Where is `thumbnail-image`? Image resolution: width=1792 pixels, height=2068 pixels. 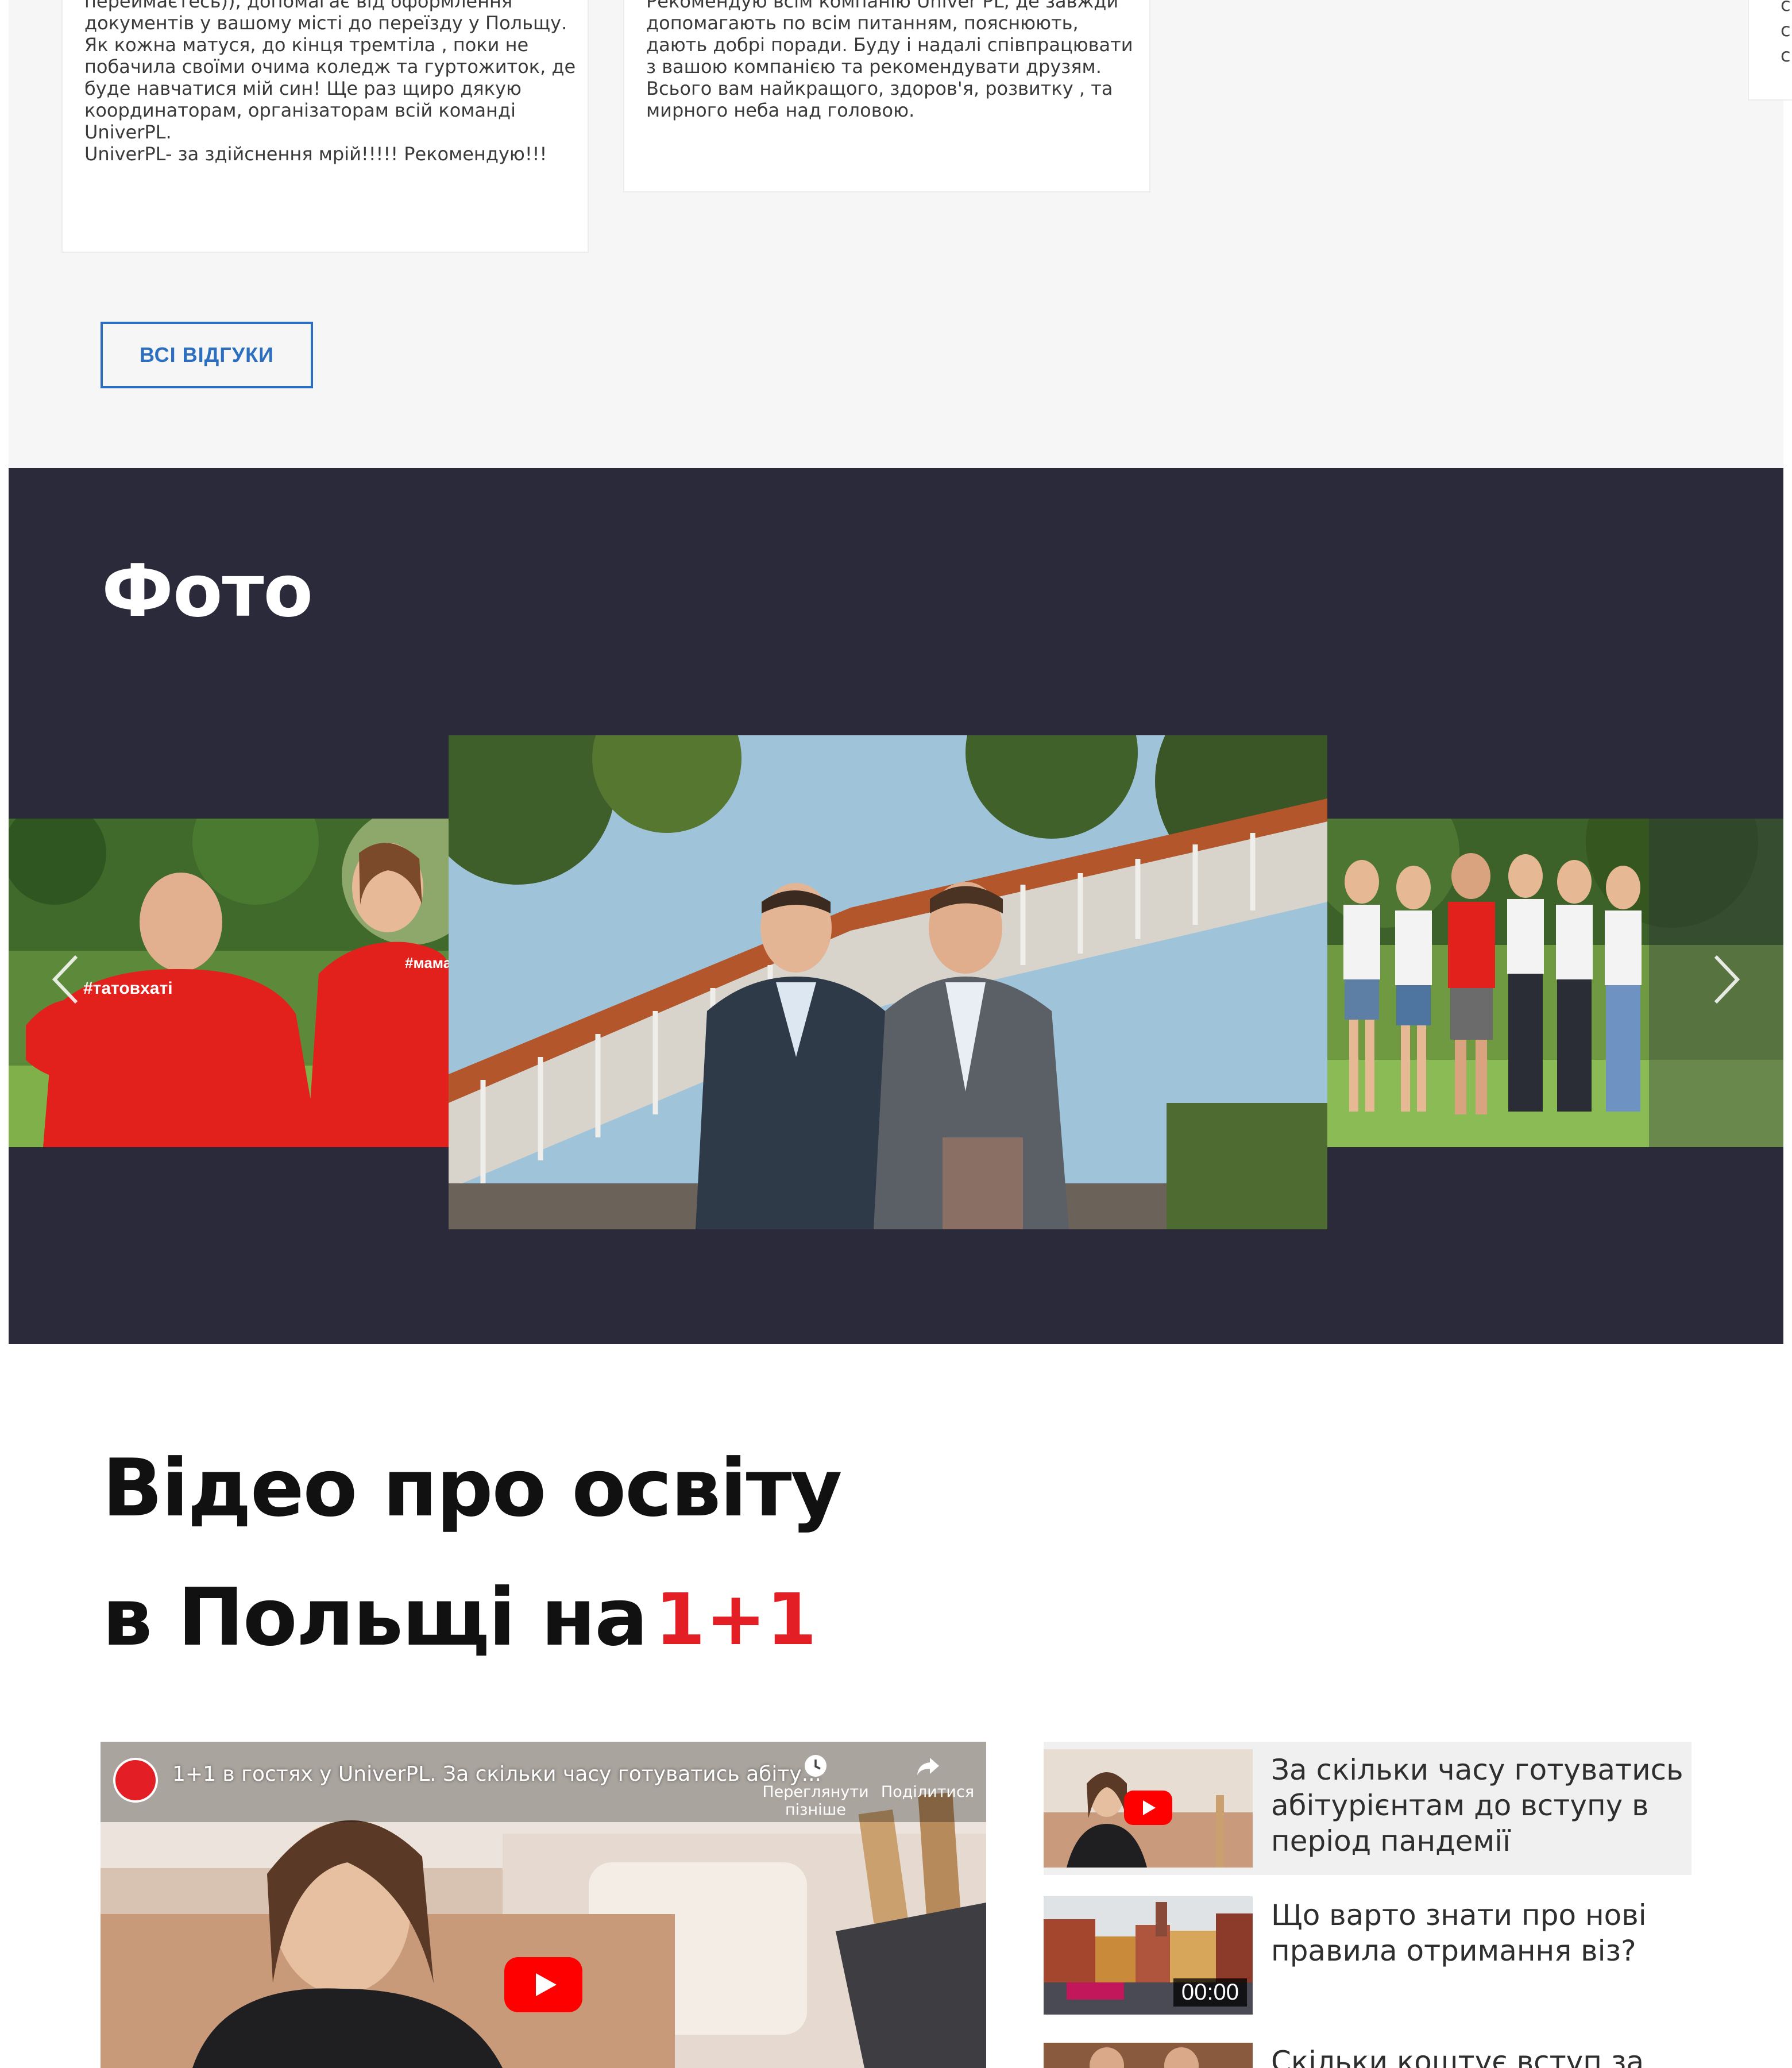
thumbnail-image is located at coordinates (1148, 2055).